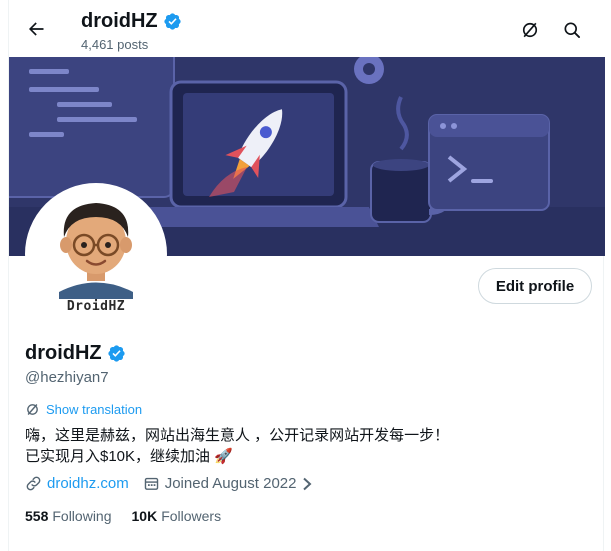  I want to click on profile-header: droidHZ 4,461 posts, so click(307, 28).